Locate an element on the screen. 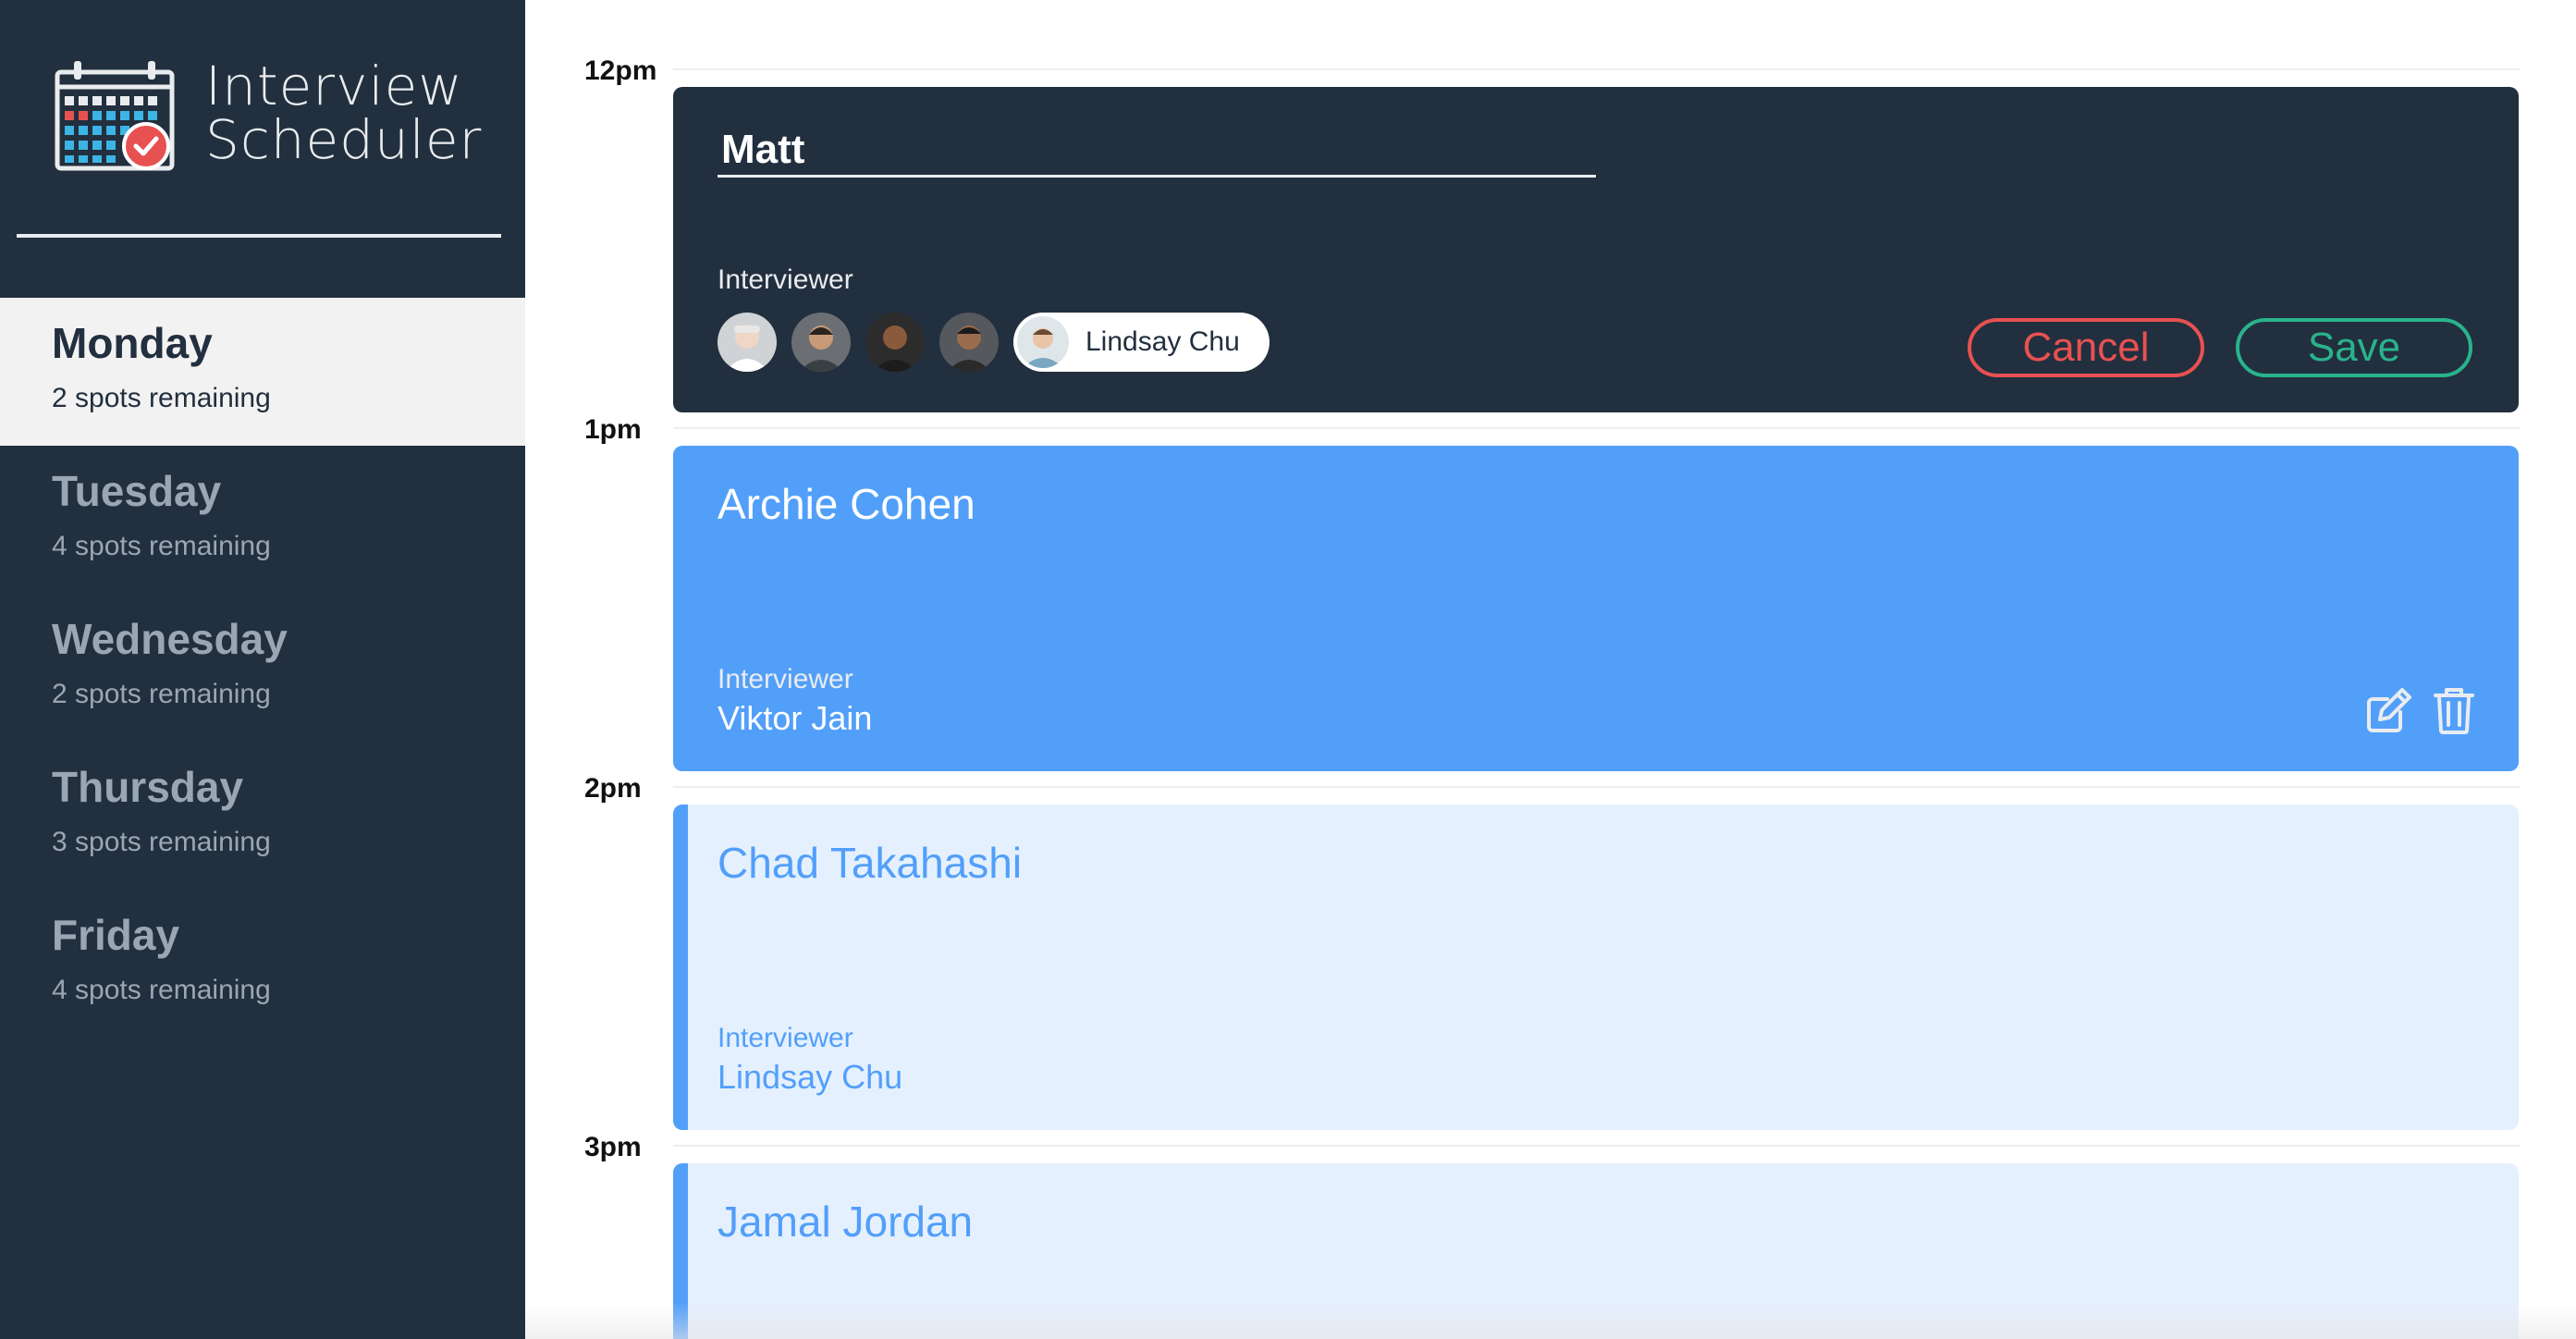 The image size is (2576, 1339). day-name: Tuesday is located at coordinates (137, 491).